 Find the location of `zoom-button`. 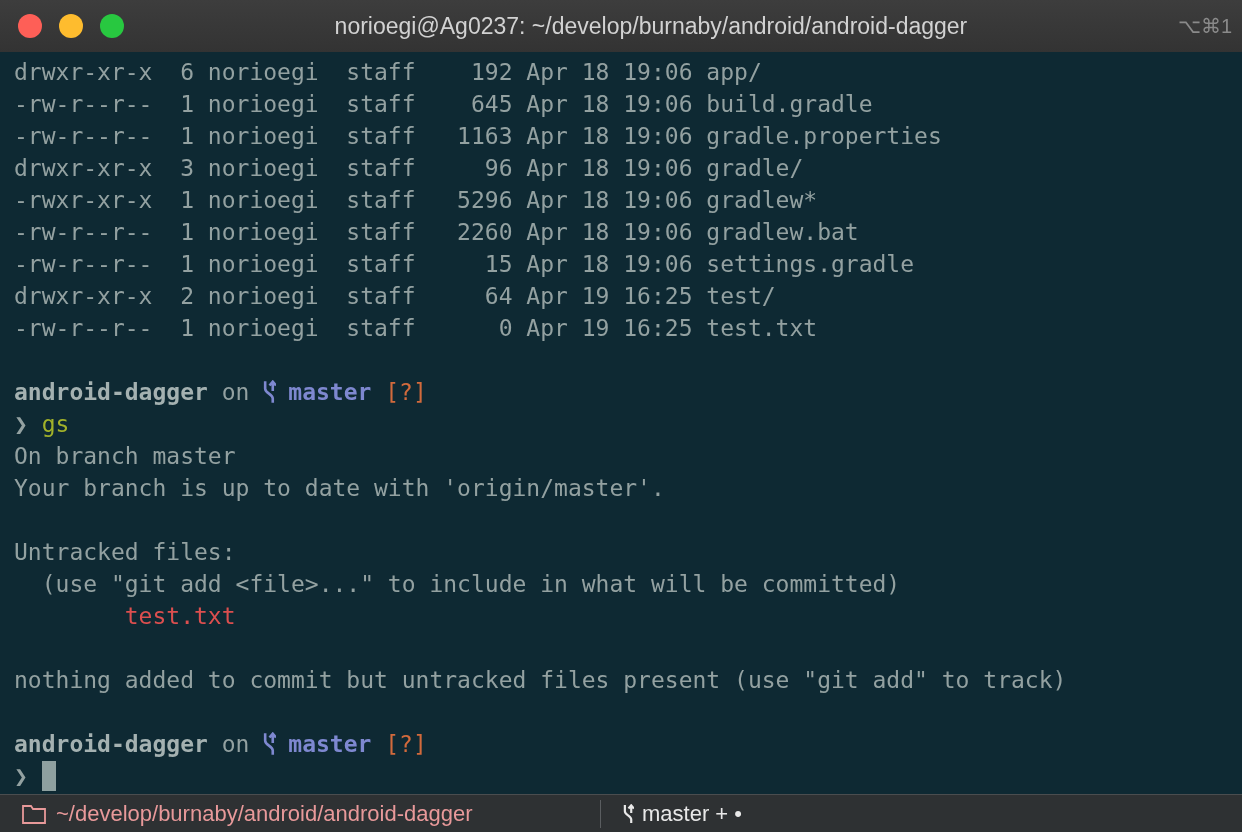

zoom-button is located at coordinates (112, 26).